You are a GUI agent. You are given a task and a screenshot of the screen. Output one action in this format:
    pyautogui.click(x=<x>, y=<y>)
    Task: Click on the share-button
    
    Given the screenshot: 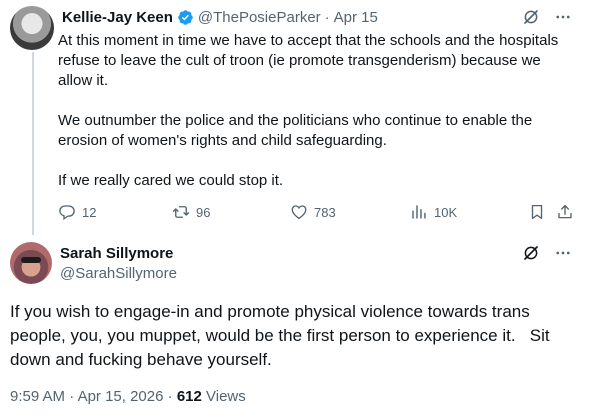 What is the action you would take?
    pyautogui.click(x=565, y=212)
    